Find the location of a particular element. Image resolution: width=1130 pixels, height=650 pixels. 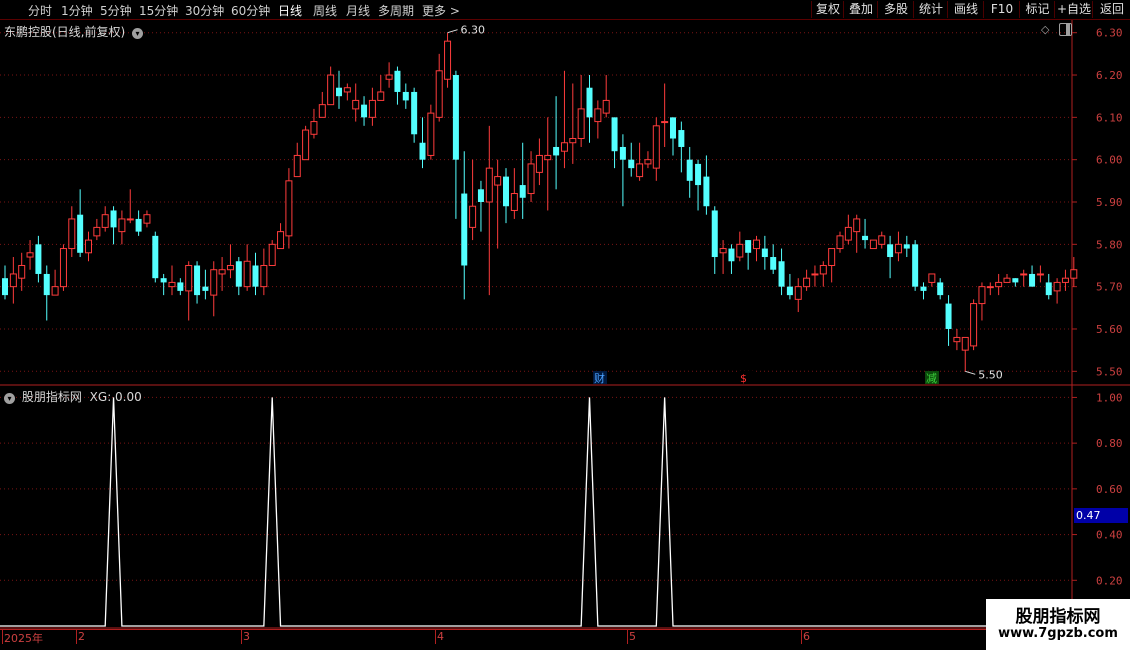

event-label: 财 is located at coordinates (599, 378).